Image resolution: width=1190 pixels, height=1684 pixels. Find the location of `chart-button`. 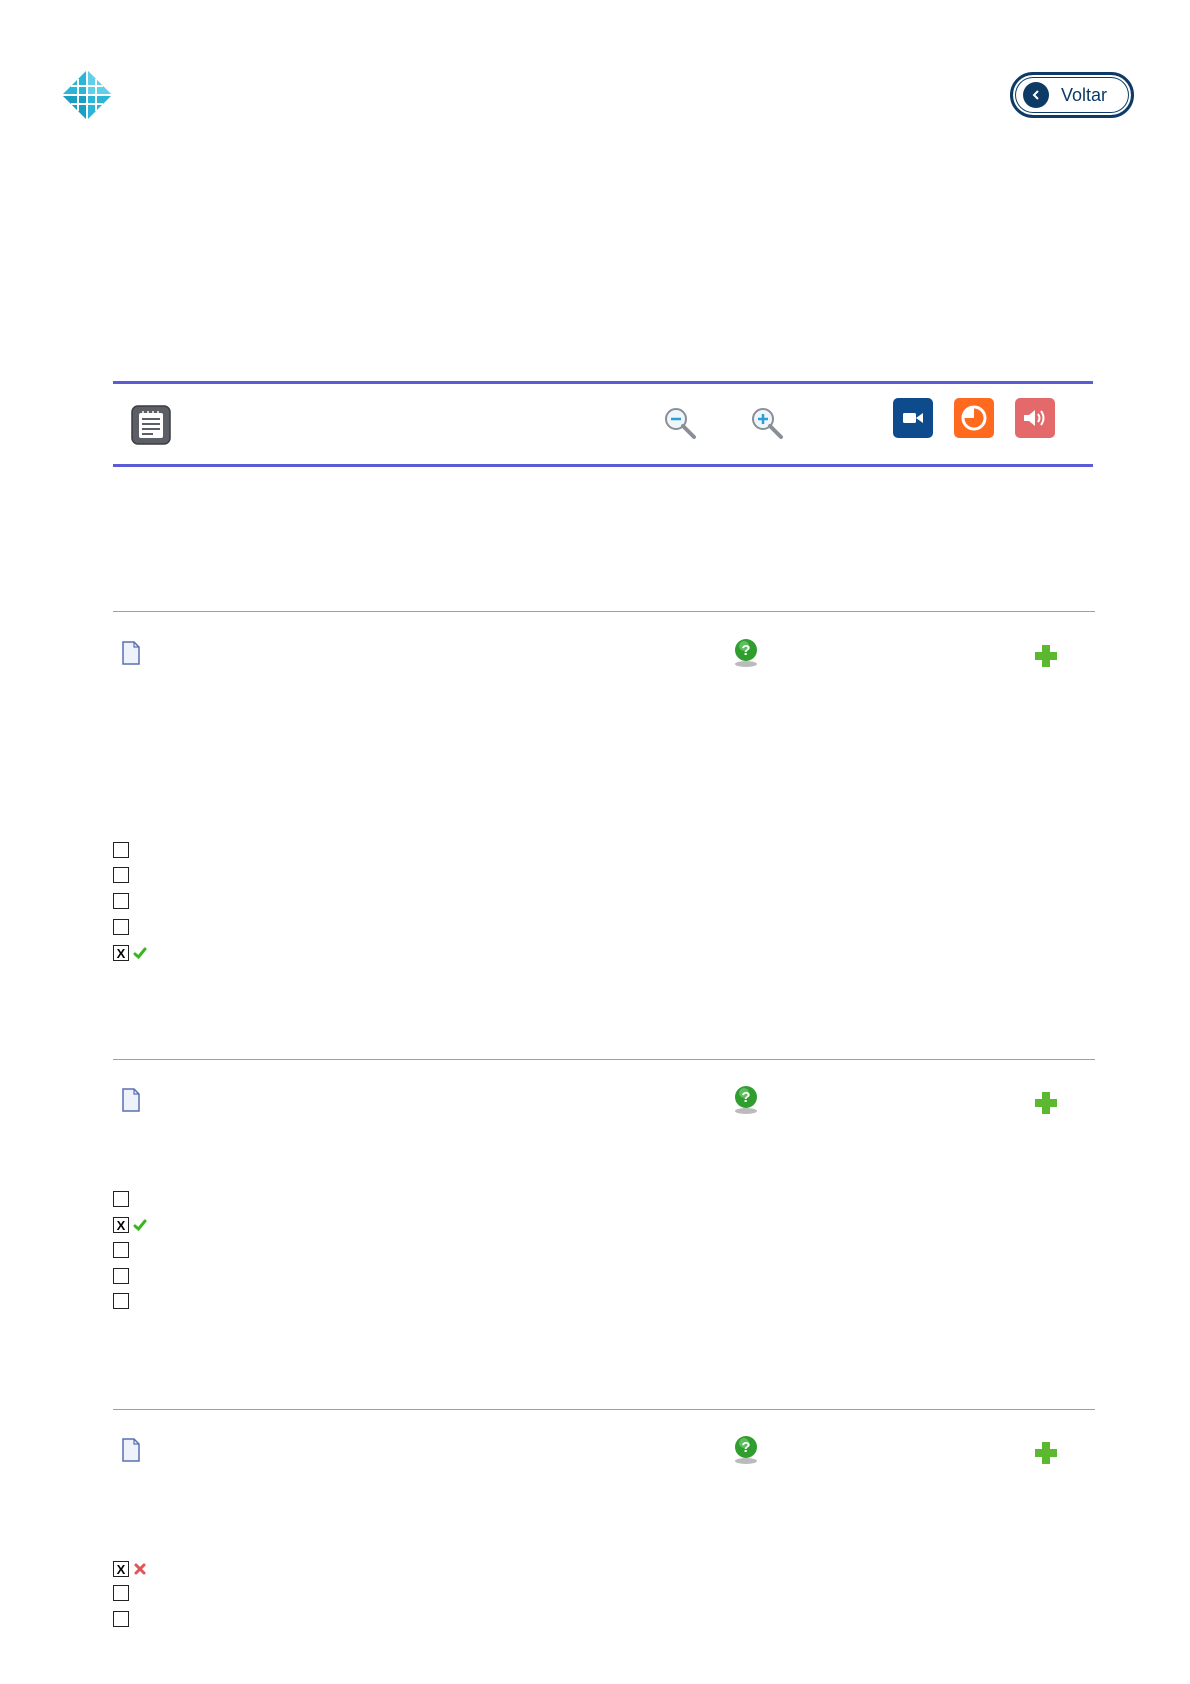

chart-button is located at coordinates (974, 418).